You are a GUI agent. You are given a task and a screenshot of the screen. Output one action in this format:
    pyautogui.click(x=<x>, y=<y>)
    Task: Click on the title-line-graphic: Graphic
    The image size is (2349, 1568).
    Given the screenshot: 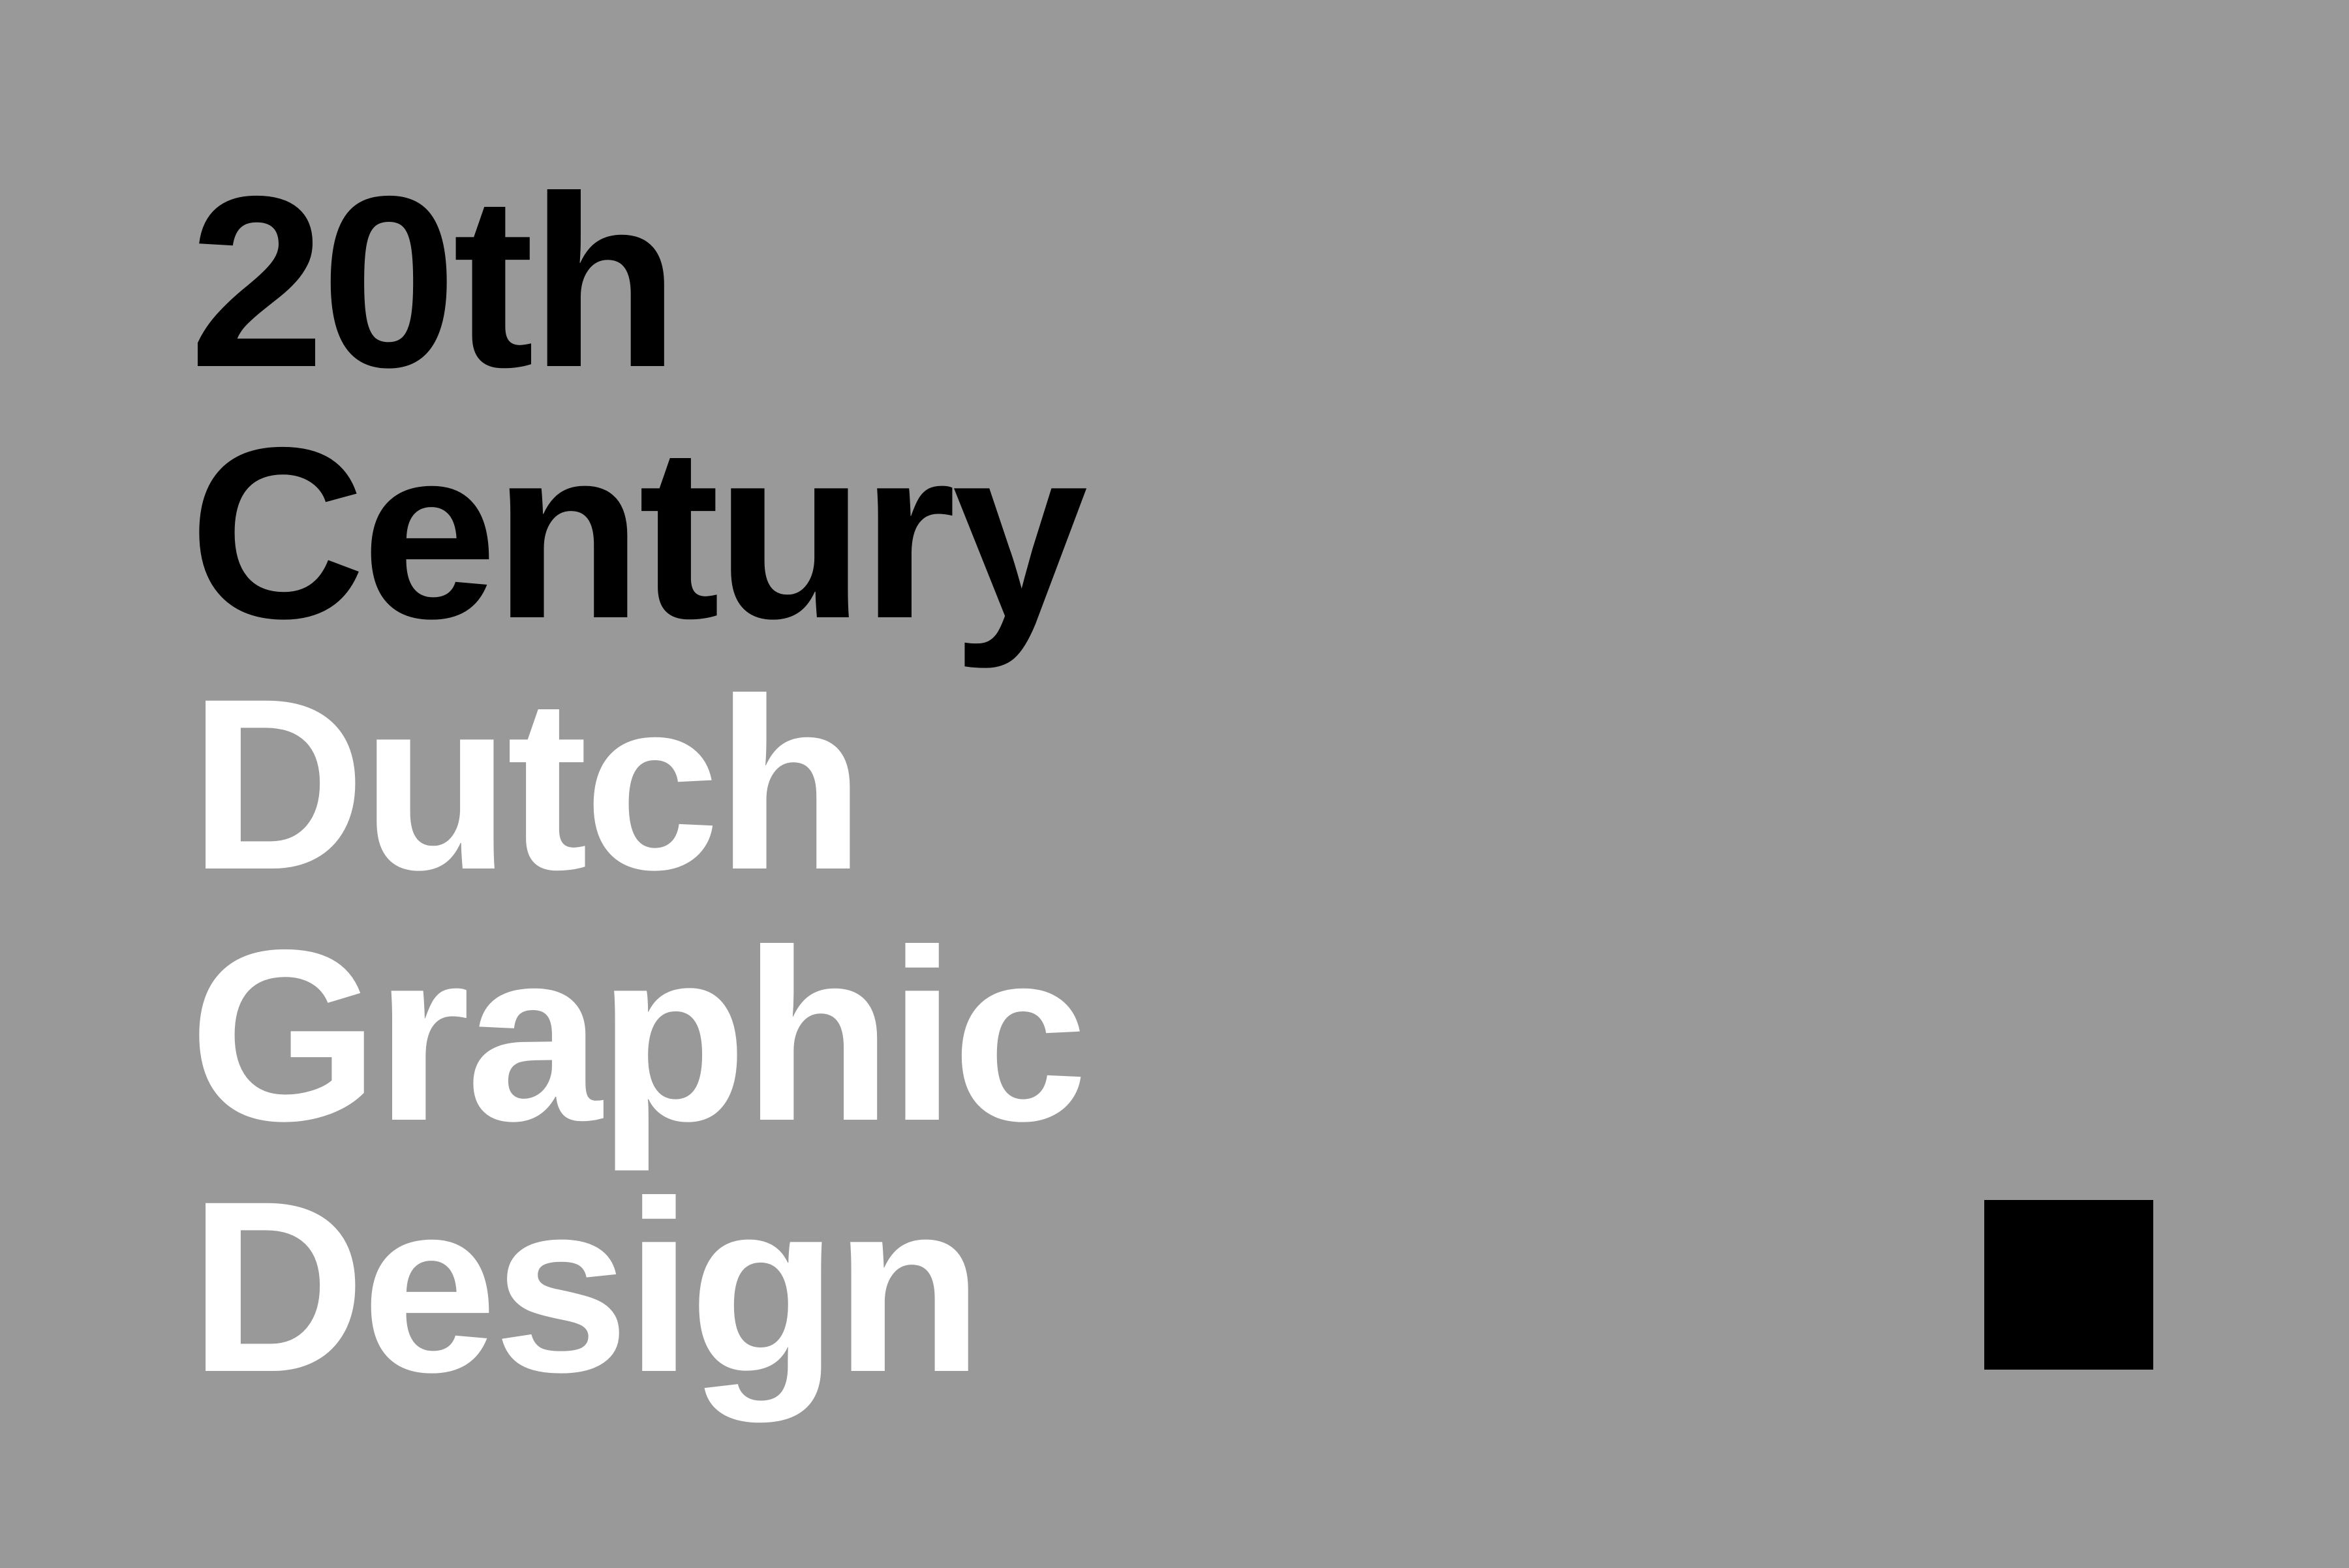 What is the action you would take?
    pyautogui.click(x=638, y=1035)
    